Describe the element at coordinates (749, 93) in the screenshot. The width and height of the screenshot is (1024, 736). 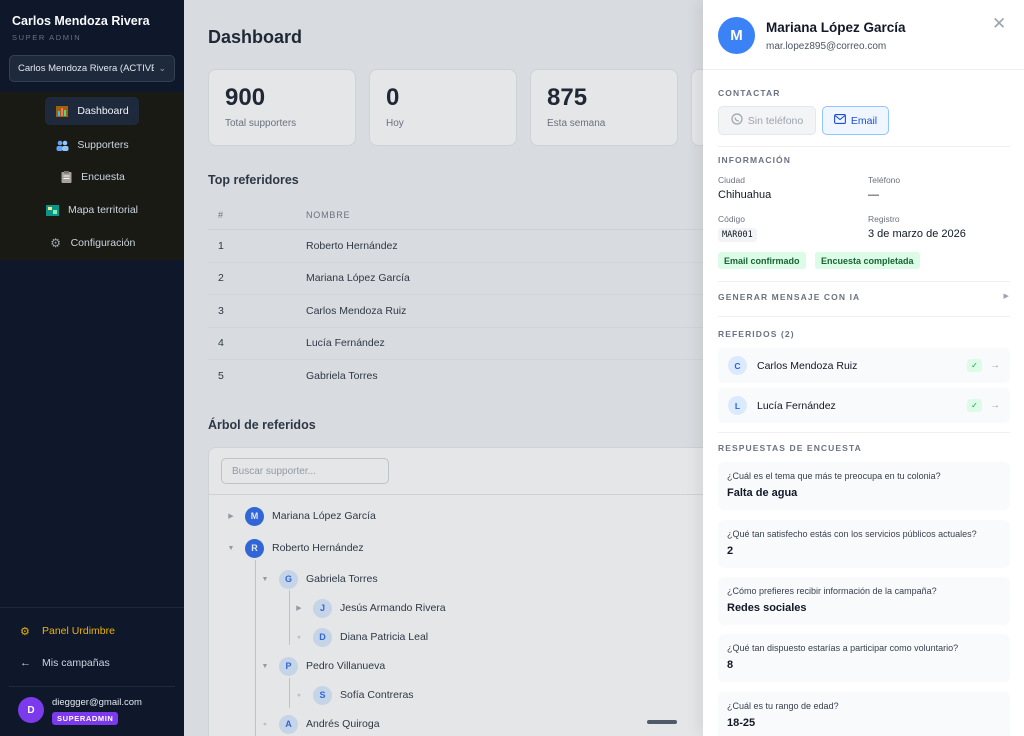
I see `section-label: CONTACTAR` at that location.